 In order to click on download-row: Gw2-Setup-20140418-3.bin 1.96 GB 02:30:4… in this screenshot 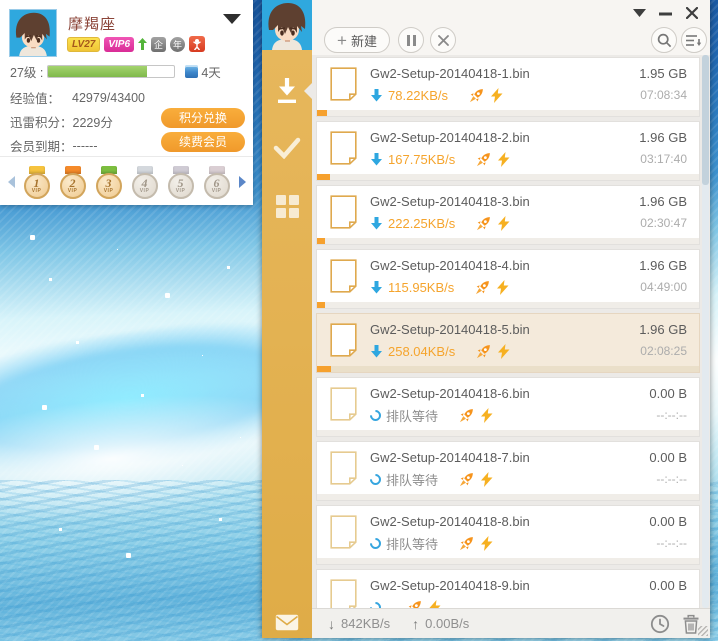, I will do `click(508, 215)`.